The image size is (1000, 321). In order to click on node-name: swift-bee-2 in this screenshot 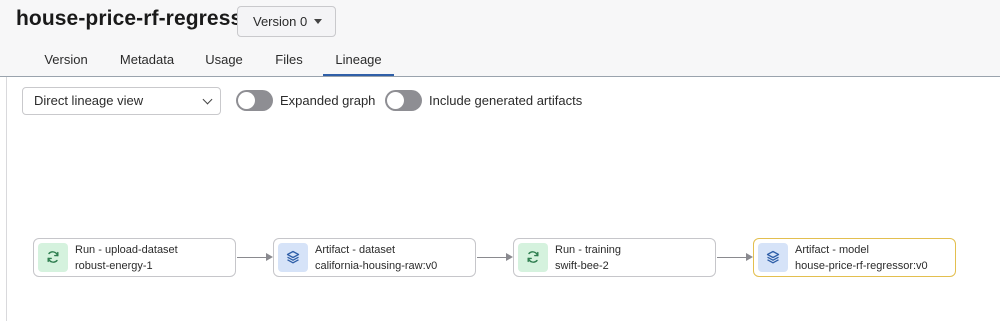, I will do `click(582, 266)`.